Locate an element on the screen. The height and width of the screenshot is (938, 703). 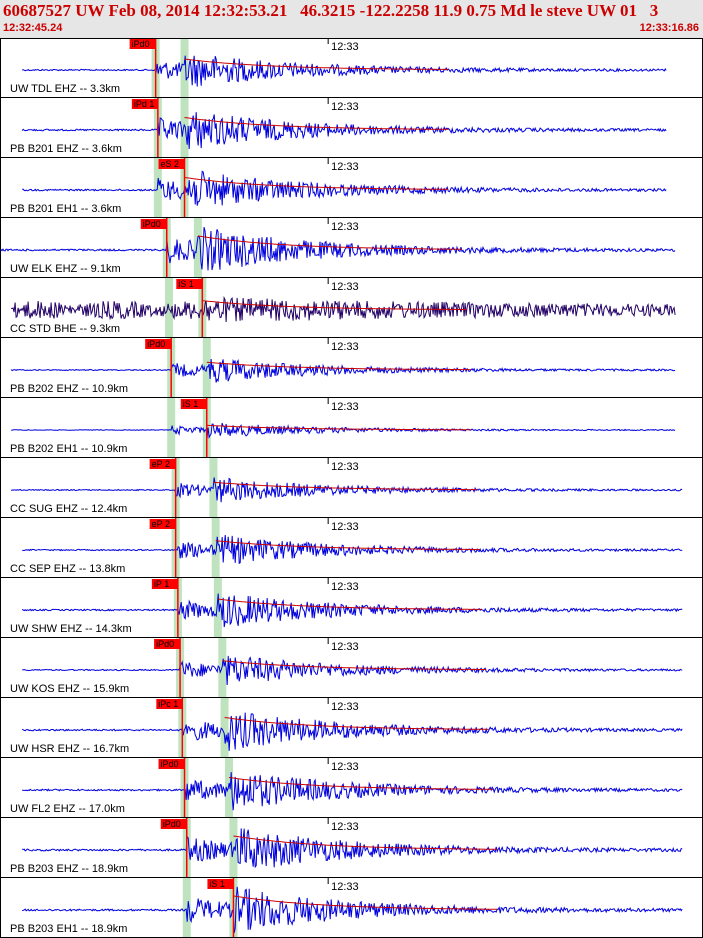
trace-panel: iS 1 12:33 PB B202 EH1 -- 10.9km is located at coordinates (351, 428).